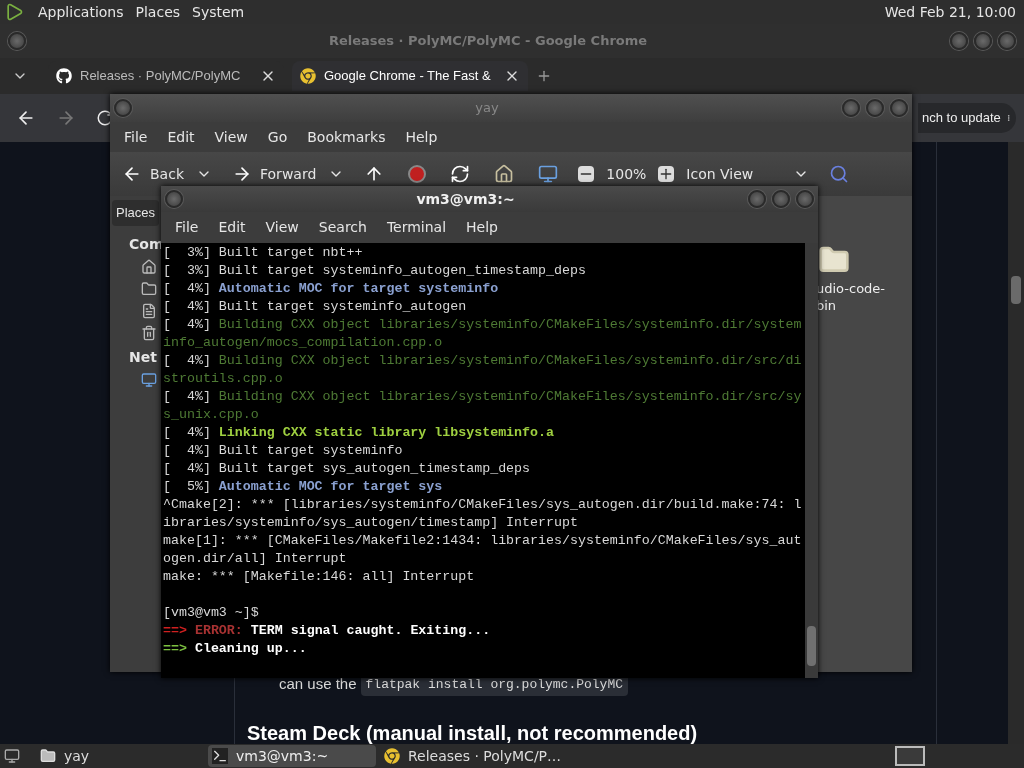 The height and width of the screenshot is (768, 1024). I want to click on terminal-line: [ 4%] Built target systeminfo, so click(283, 451).